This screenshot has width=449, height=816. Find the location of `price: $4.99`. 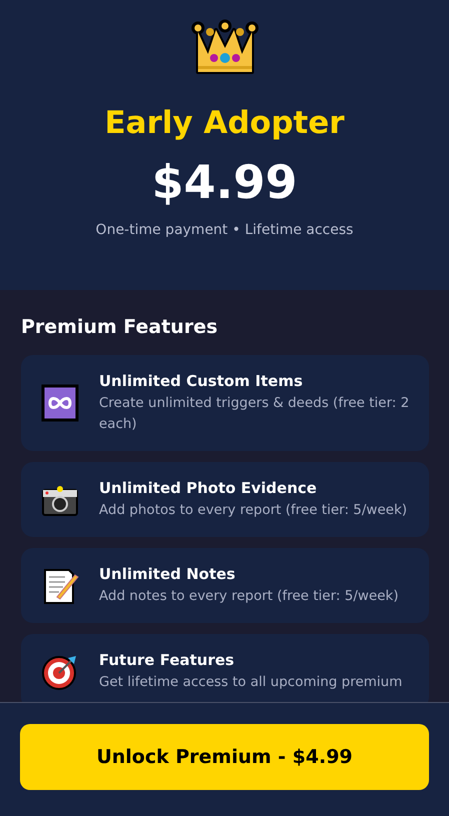

price: $4.99 is located at coordinates (225, 182).